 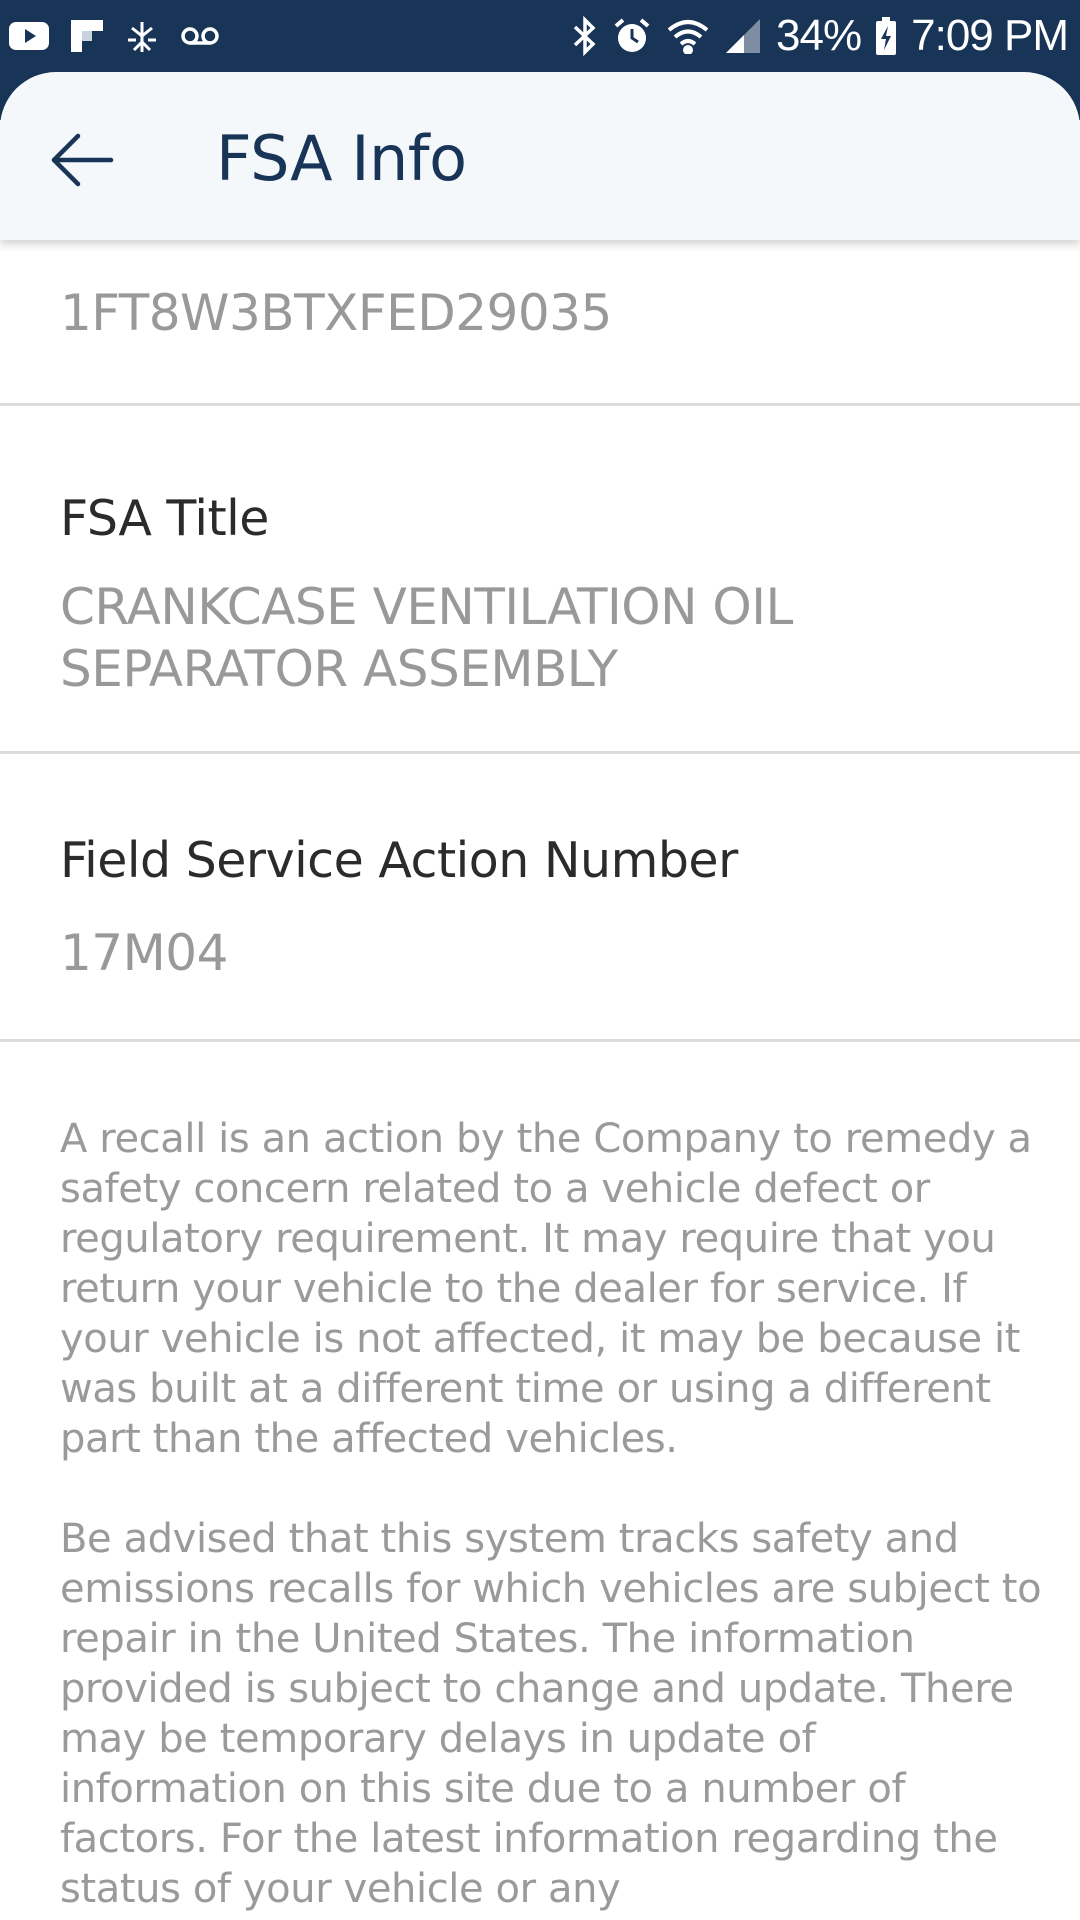 I want to click on notification-icons, so click(x=114, y=36).